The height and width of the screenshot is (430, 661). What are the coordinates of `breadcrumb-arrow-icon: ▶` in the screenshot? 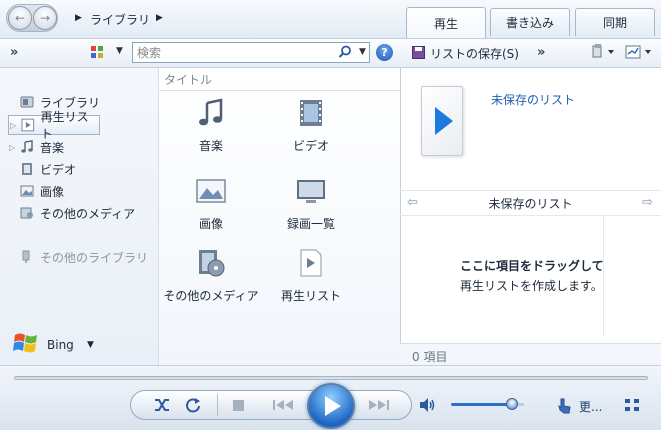 It's located at (78, 18).